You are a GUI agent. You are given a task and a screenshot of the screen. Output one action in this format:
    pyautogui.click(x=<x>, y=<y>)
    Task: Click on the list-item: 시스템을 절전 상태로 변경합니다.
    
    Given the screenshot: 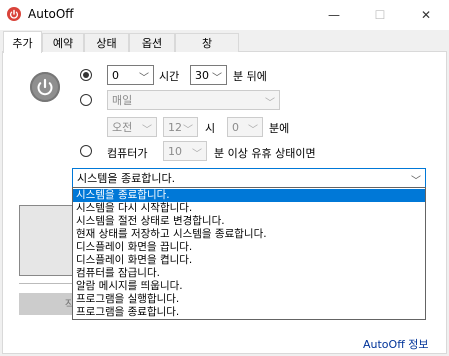 What is the action you would take?
    pyautogui.click(x=249, y=221)
    